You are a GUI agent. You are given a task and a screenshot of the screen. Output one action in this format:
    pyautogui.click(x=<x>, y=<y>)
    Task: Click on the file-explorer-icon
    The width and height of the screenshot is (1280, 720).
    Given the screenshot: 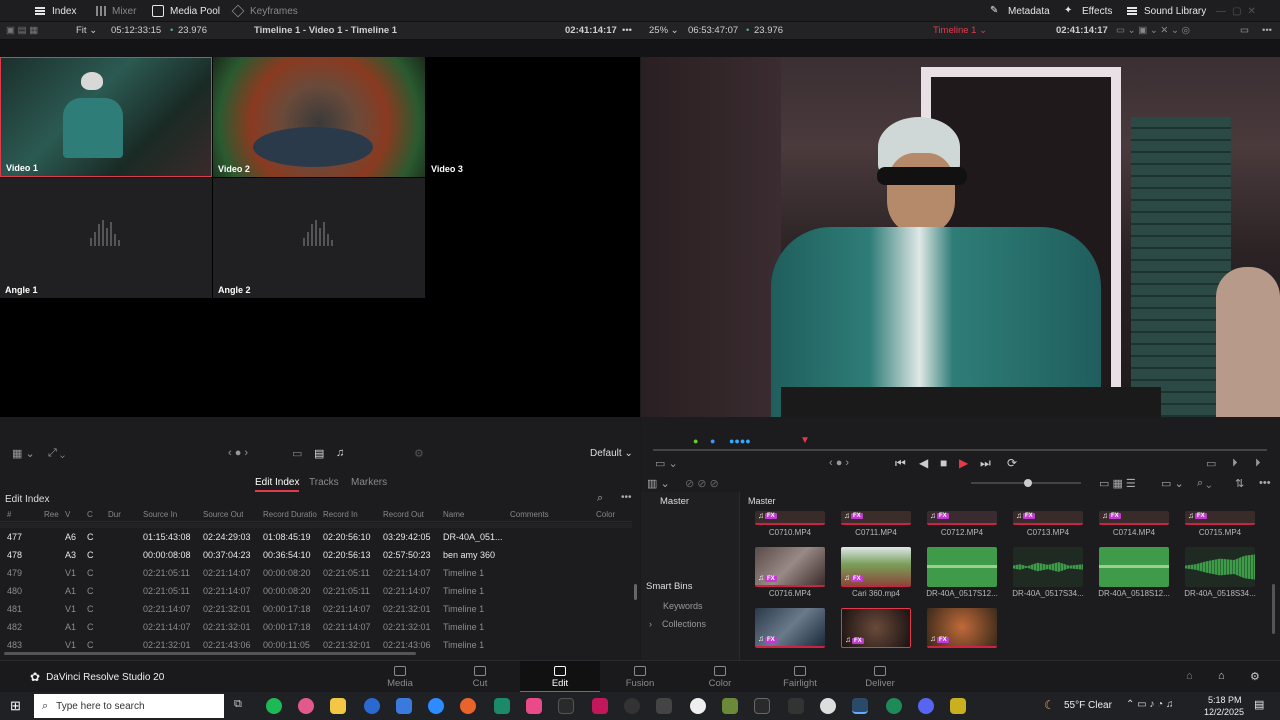 What is the action you would take?
    pyautogui.click(x=338, y=706)
    